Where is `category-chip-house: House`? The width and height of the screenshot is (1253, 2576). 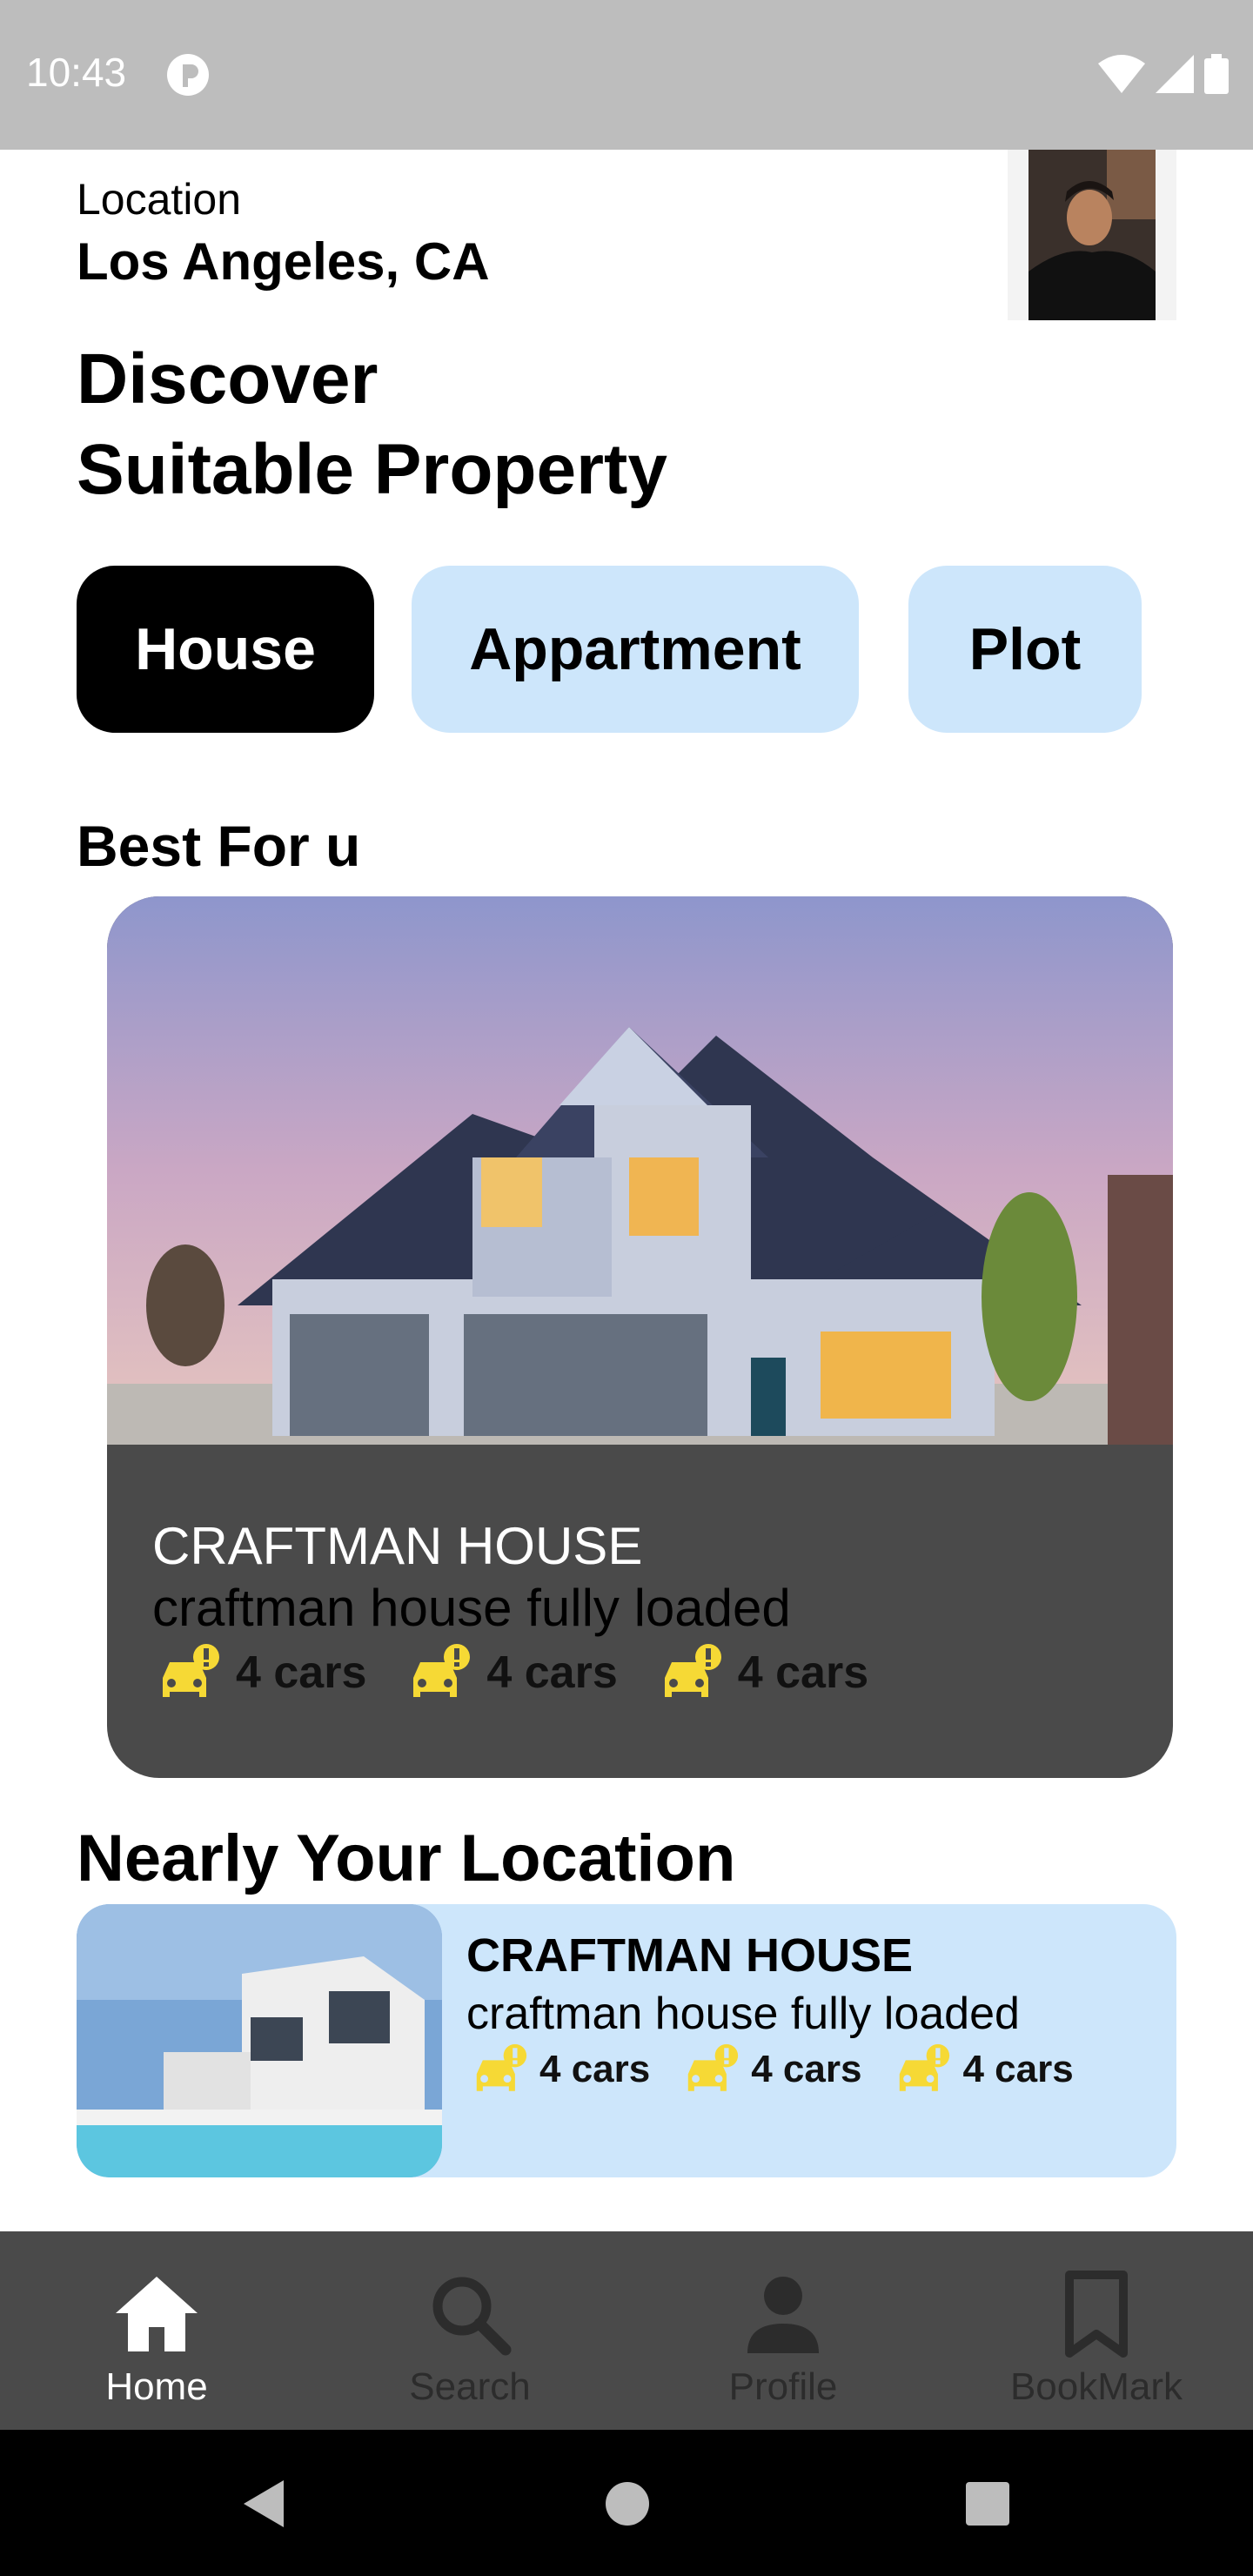 category-chip-house: House is located at coordinates (225, 649).